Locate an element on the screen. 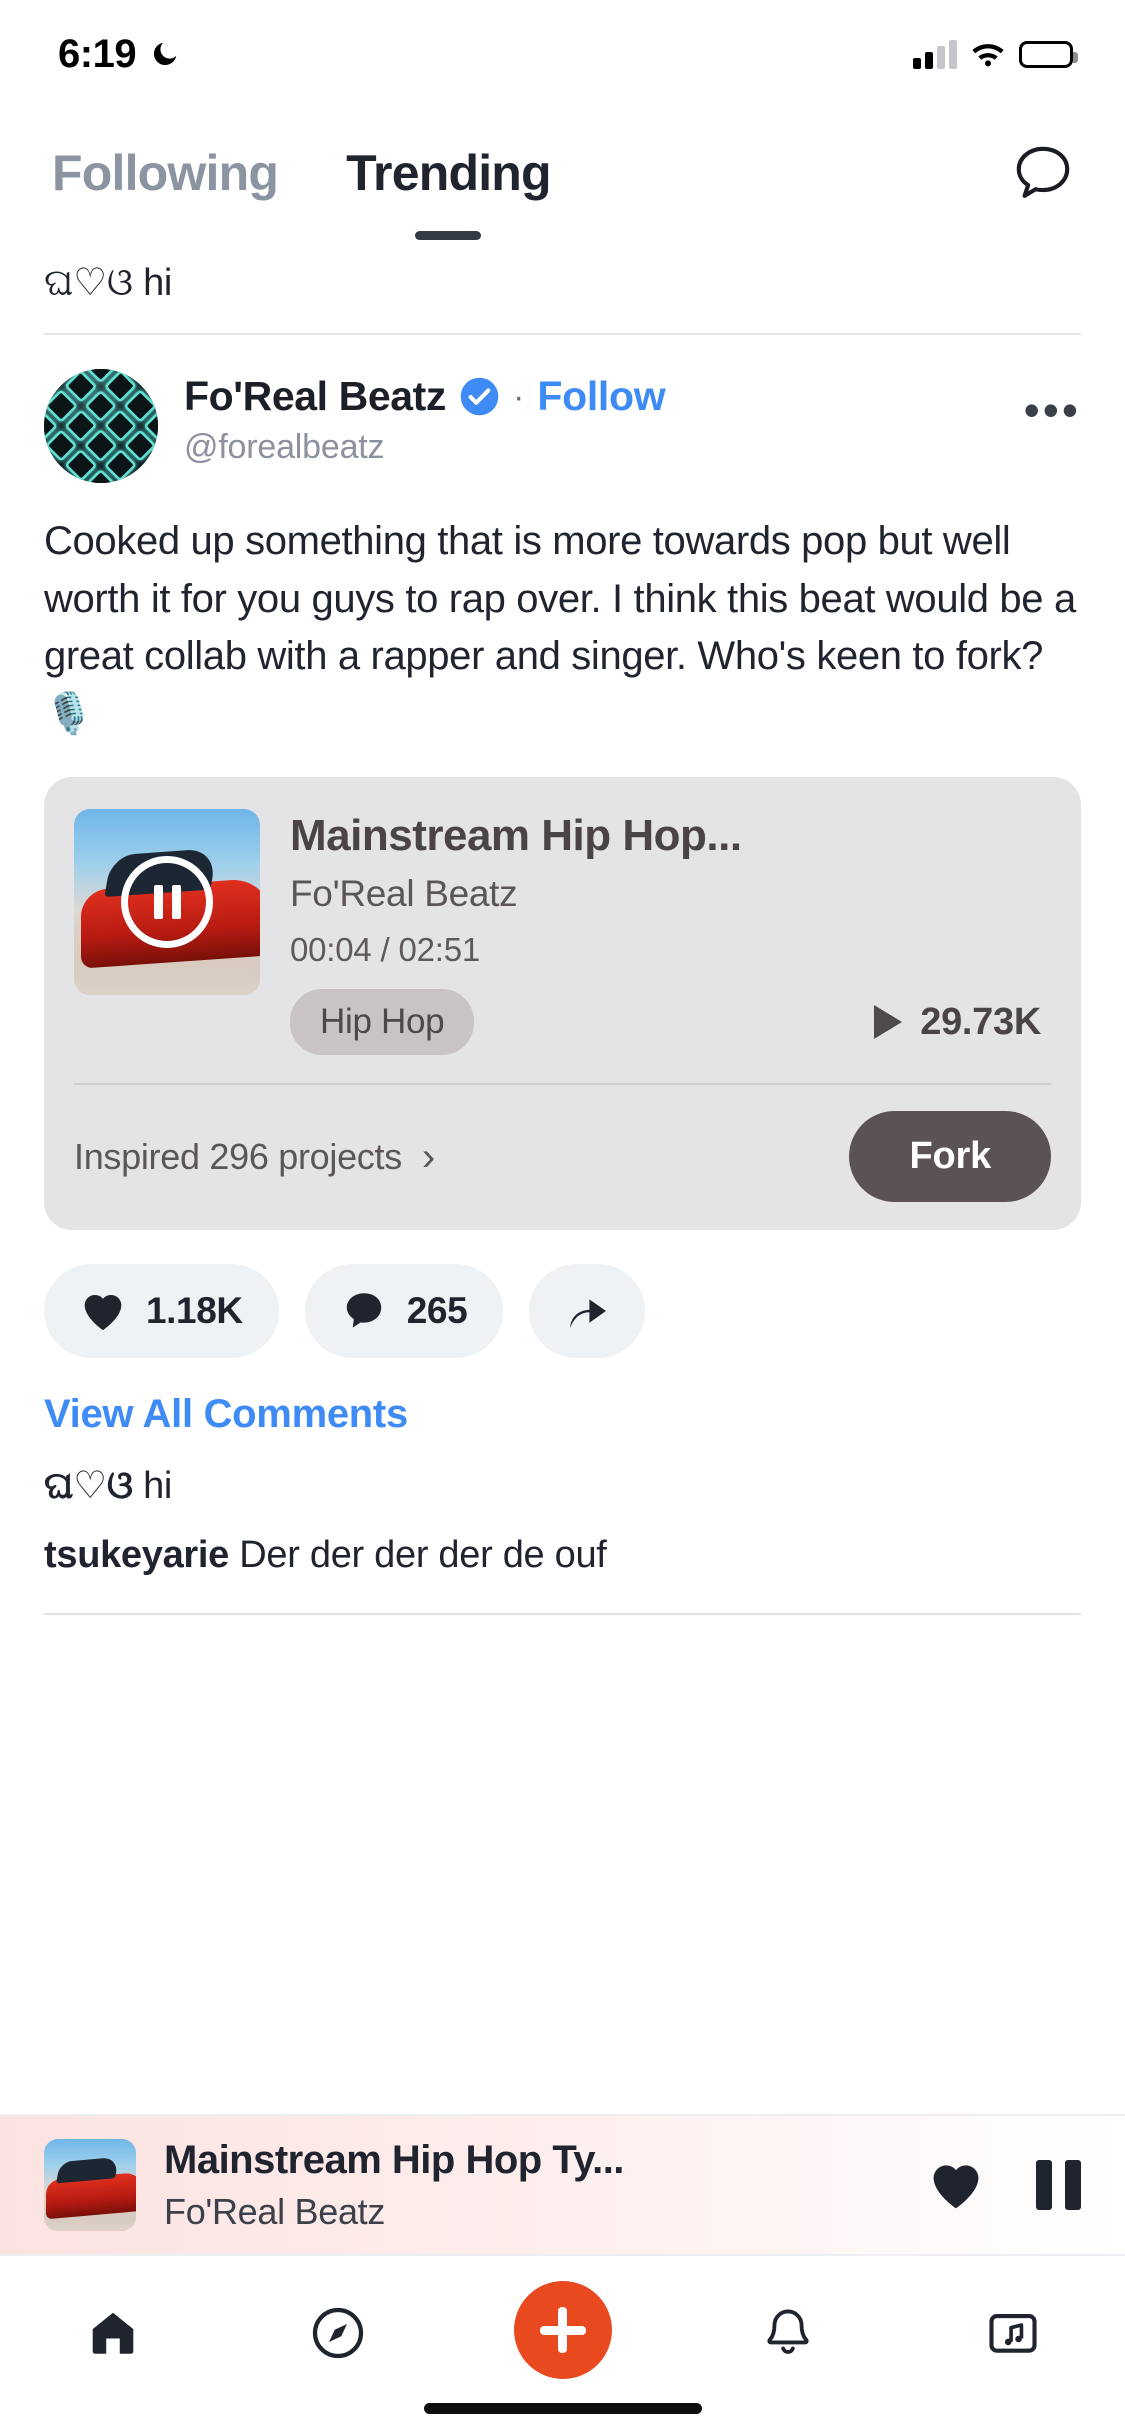  track-artist: Fo'Real Beatz is located at coordinates (404, 894).